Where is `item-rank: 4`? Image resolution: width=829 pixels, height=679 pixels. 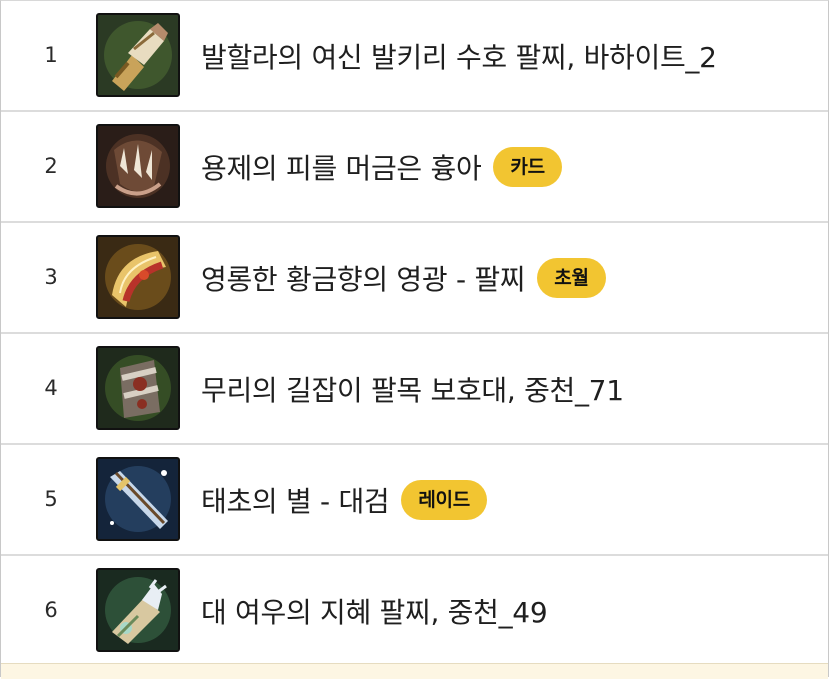 item-rank: 4 is located at coordinates (51, 388).